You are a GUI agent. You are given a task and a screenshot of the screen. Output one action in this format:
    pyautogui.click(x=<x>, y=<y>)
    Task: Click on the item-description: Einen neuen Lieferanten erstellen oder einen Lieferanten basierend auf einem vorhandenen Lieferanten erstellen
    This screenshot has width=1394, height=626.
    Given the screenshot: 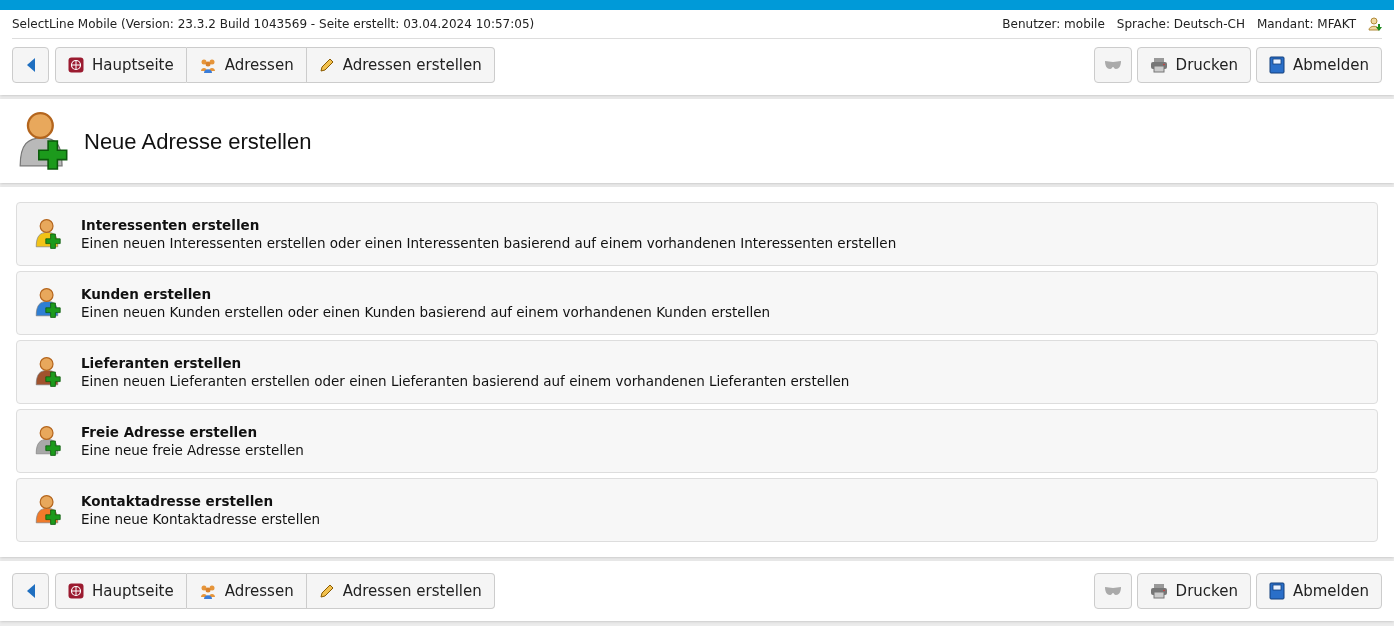 What is the action you would take?
    pyautogui.click(x=465, y=381)
    